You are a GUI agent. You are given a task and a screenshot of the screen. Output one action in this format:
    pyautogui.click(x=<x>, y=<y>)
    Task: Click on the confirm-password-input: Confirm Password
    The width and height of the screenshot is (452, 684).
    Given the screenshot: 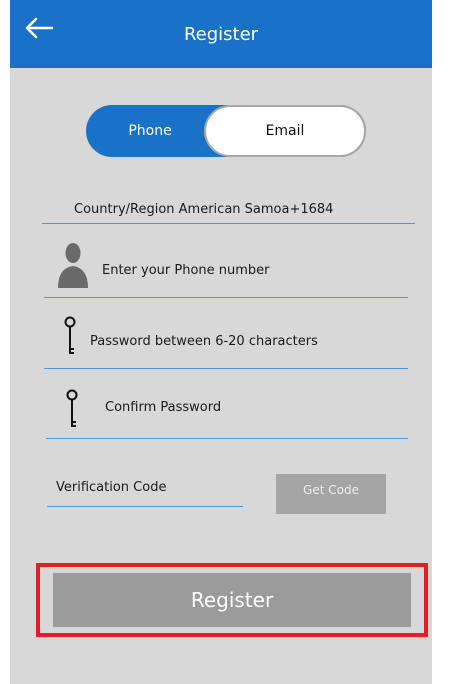 What is the action you would take?
    pyautogui.click(x=163, y=407)
    